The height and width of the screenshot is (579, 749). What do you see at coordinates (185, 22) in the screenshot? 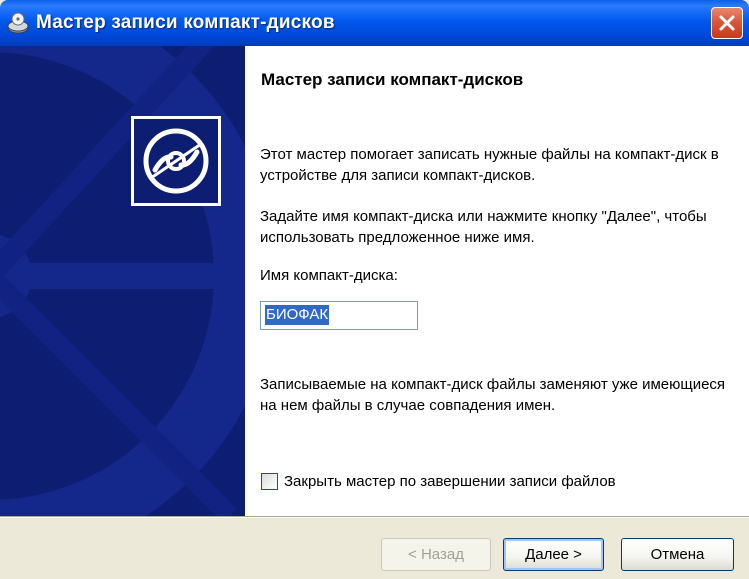
I see `window-title: Мастер записи компакт-дисков` at bounding box center [185, 22].